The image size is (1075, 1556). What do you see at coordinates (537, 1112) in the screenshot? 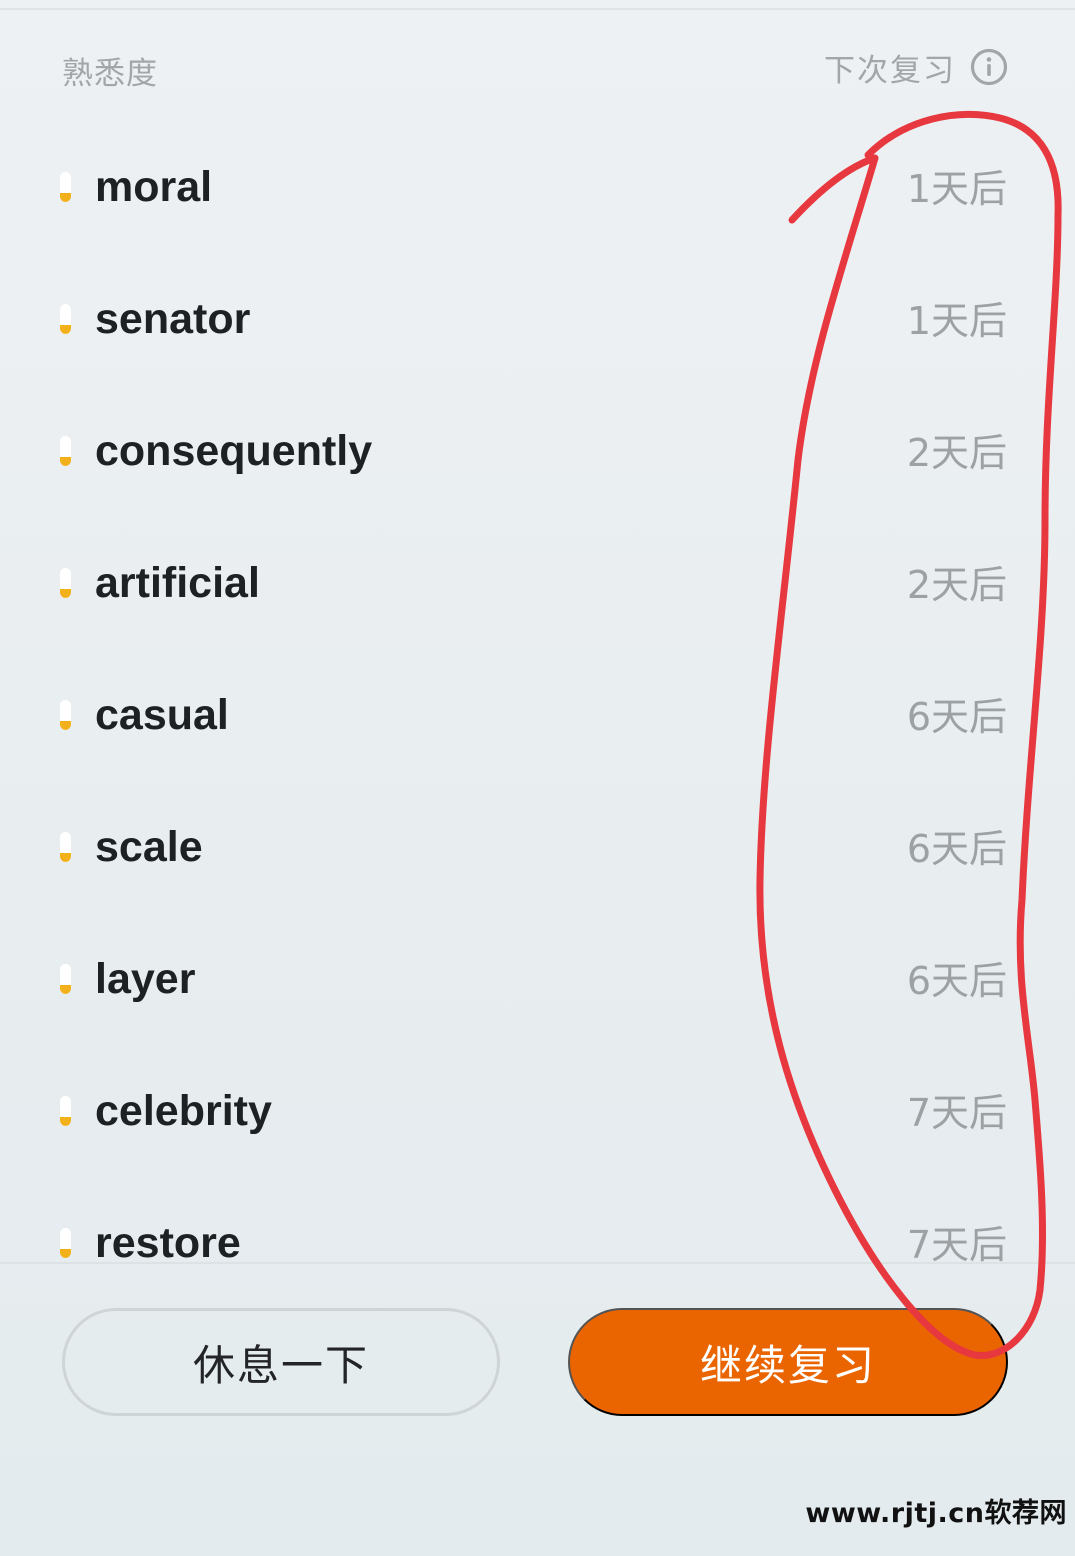
I see `word-row: celebrity 7天后` at bounding box center [537, 1112].